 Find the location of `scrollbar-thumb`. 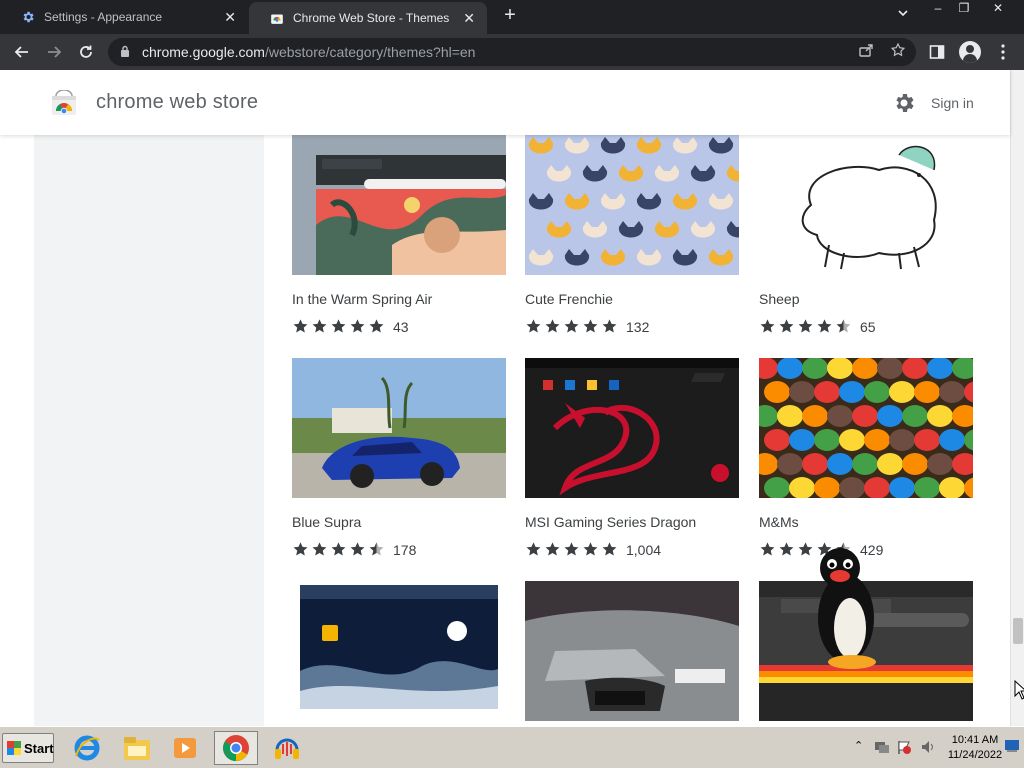

scrollbar-thumb is located at coordinates (1018, 631).